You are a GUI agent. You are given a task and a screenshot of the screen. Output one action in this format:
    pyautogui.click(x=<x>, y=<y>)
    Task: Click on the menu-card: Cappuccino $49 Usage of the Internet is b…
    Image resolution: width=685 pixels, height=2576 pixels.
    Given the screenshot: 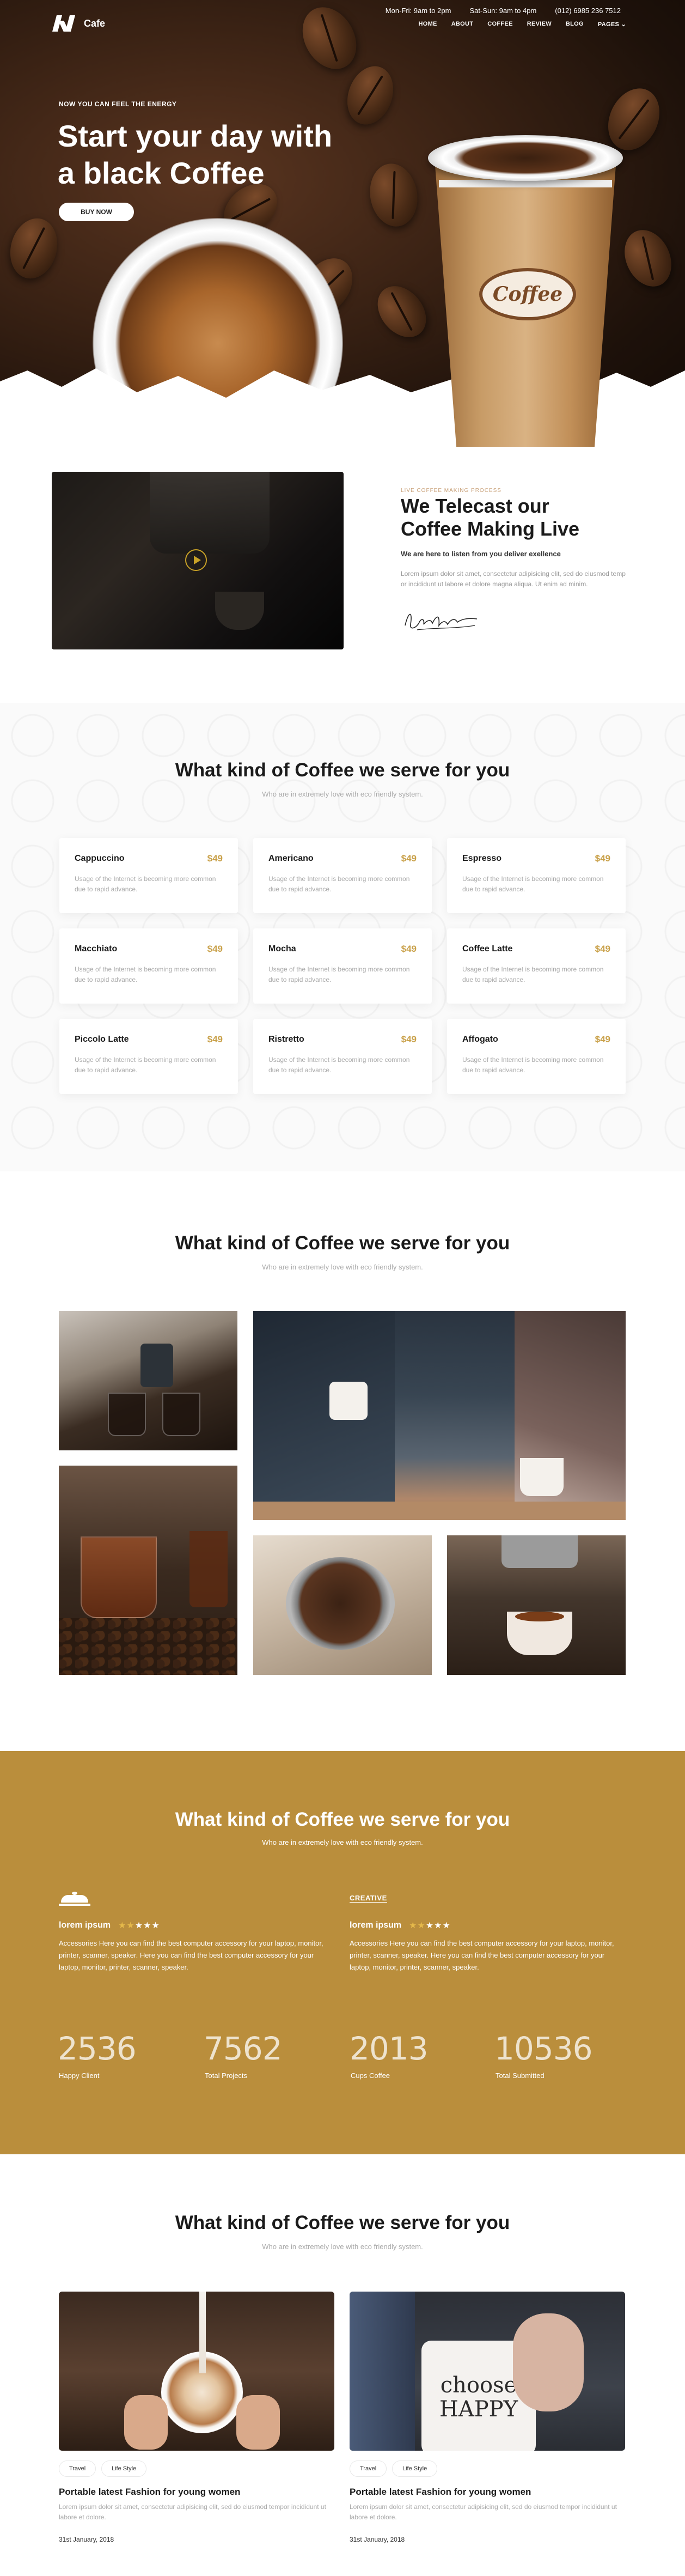 What is the action you would take?
    pyautogui.click(x=148, y=876)
    